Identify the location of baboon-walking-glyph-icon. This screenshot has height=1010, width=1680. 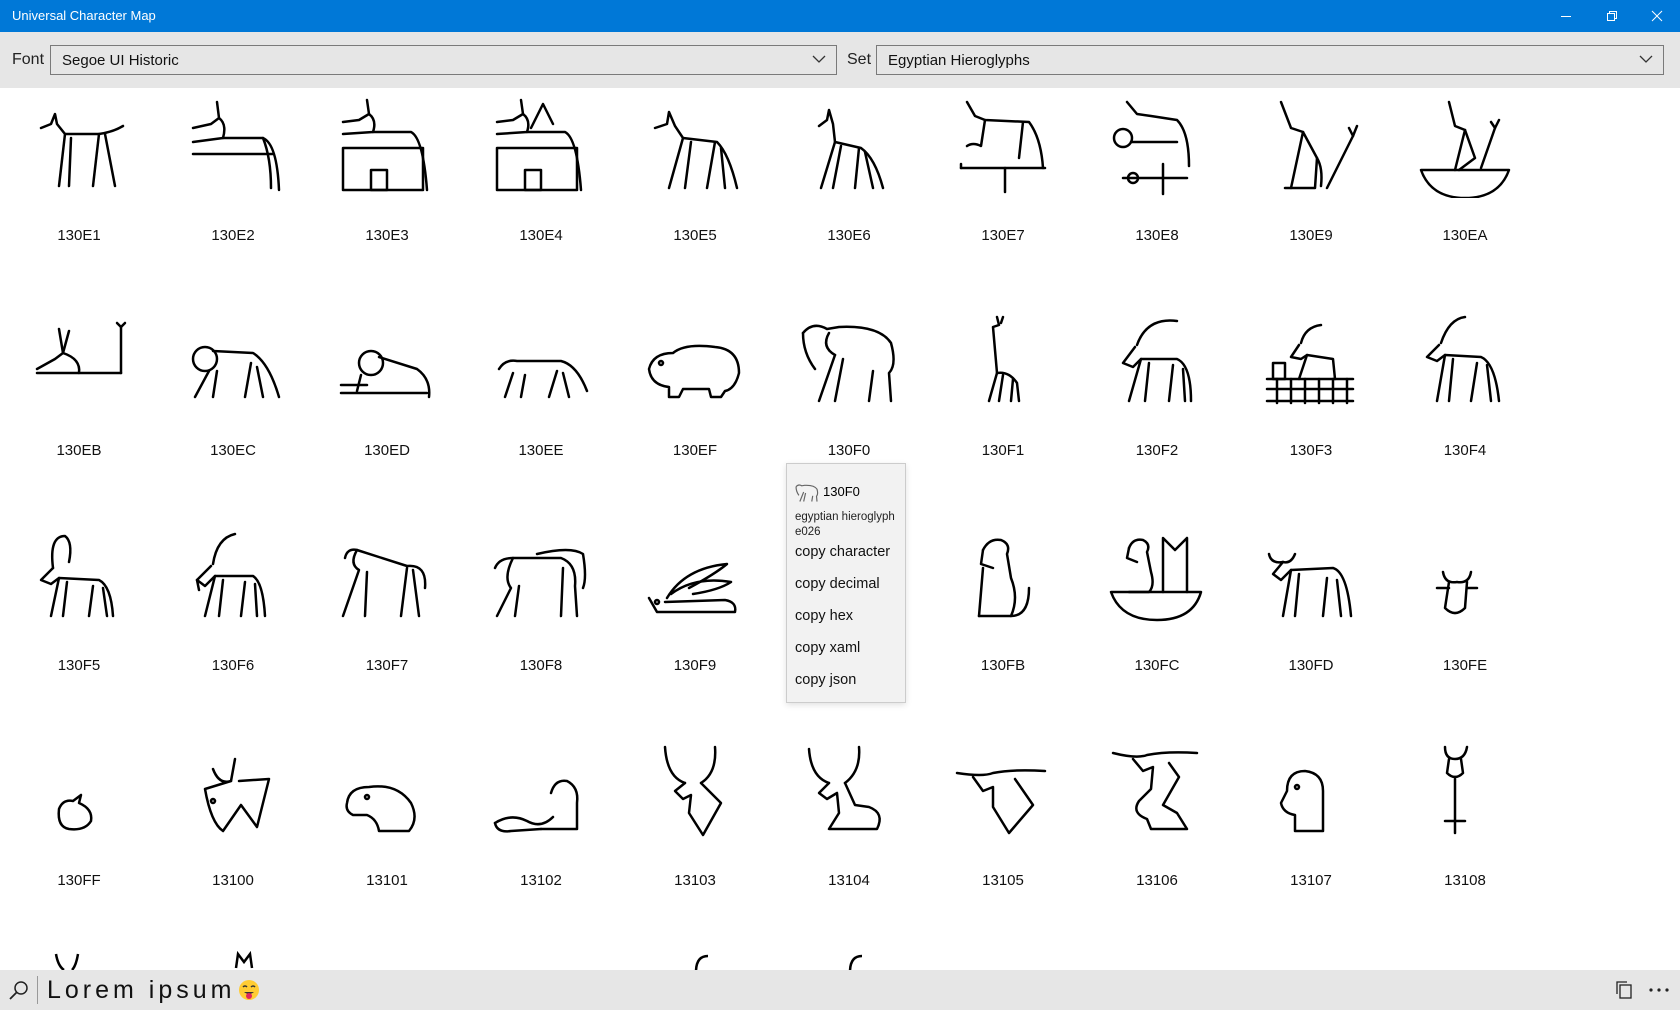
(384, 583).